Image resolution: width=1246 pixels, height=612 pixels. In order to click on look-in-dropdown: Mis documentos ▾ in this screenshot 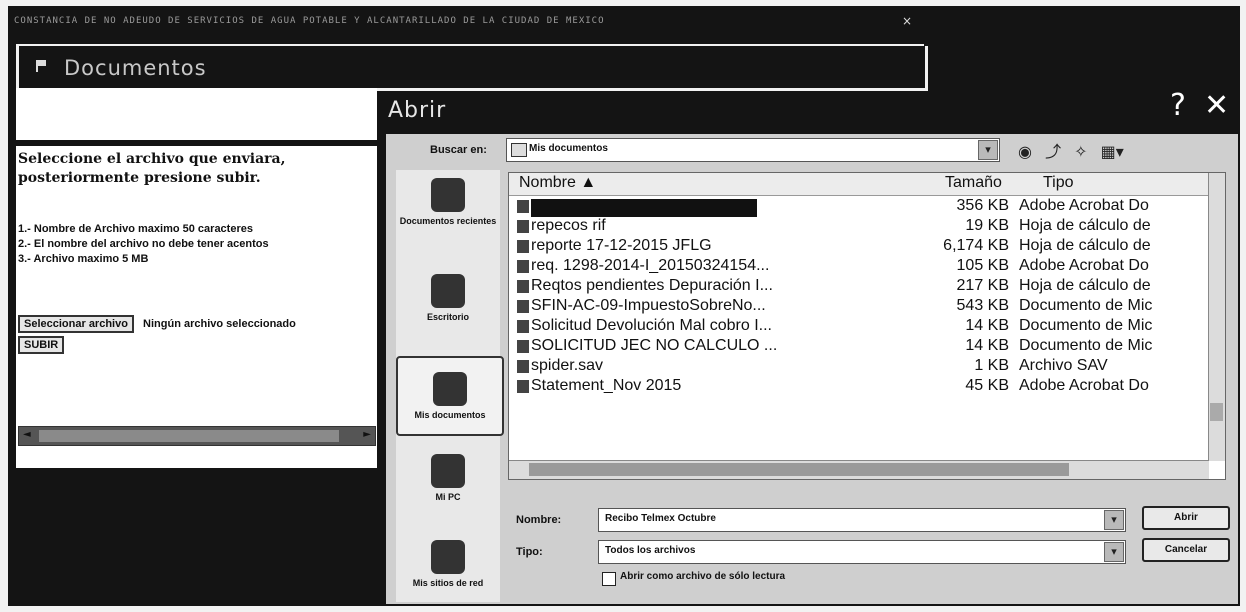, I will do `click(753, 150)`.